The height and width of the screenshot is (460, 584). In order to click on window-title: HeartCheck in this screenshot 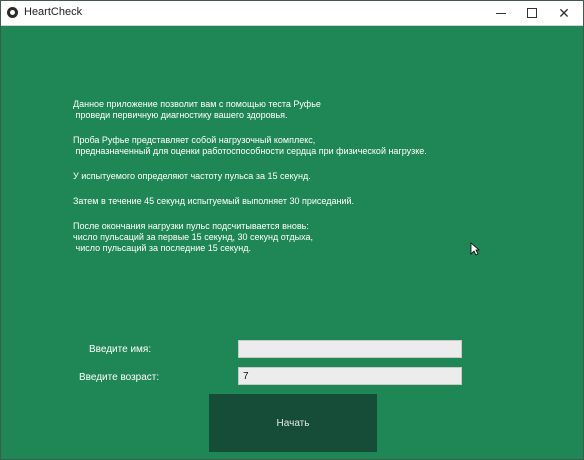, I will do `click(53, 12)`.